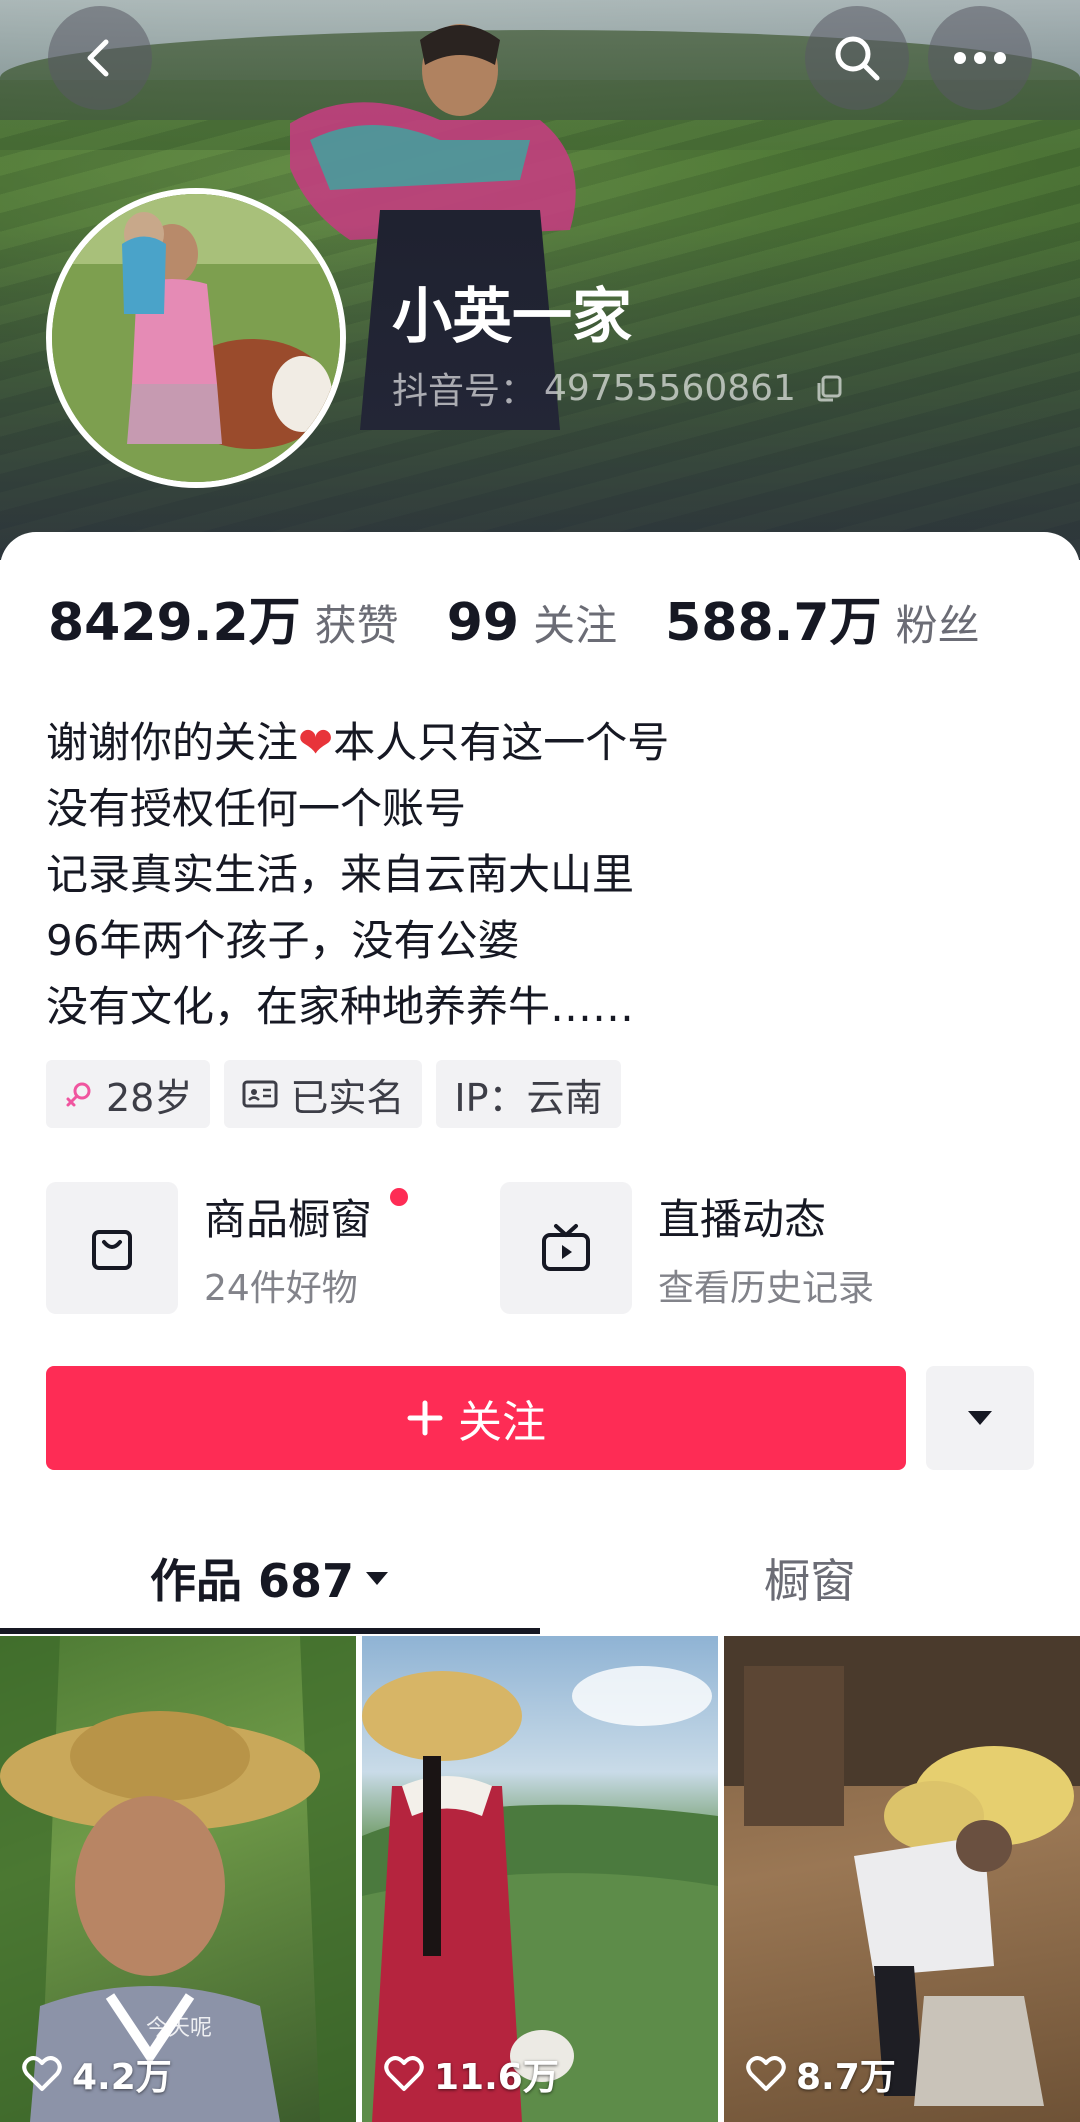 This screenshot has width=1080, height=2122. I want to click on back-button, so click(100, 58).